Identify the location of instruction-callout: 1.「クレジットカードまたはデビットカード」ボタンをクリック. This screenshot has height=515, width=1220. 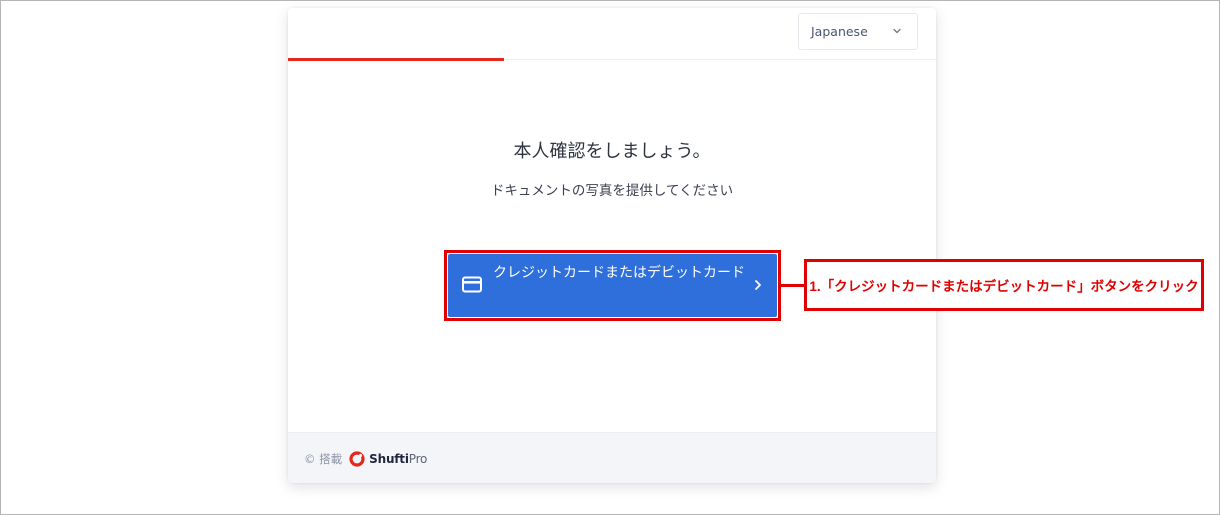
(1004, 285).